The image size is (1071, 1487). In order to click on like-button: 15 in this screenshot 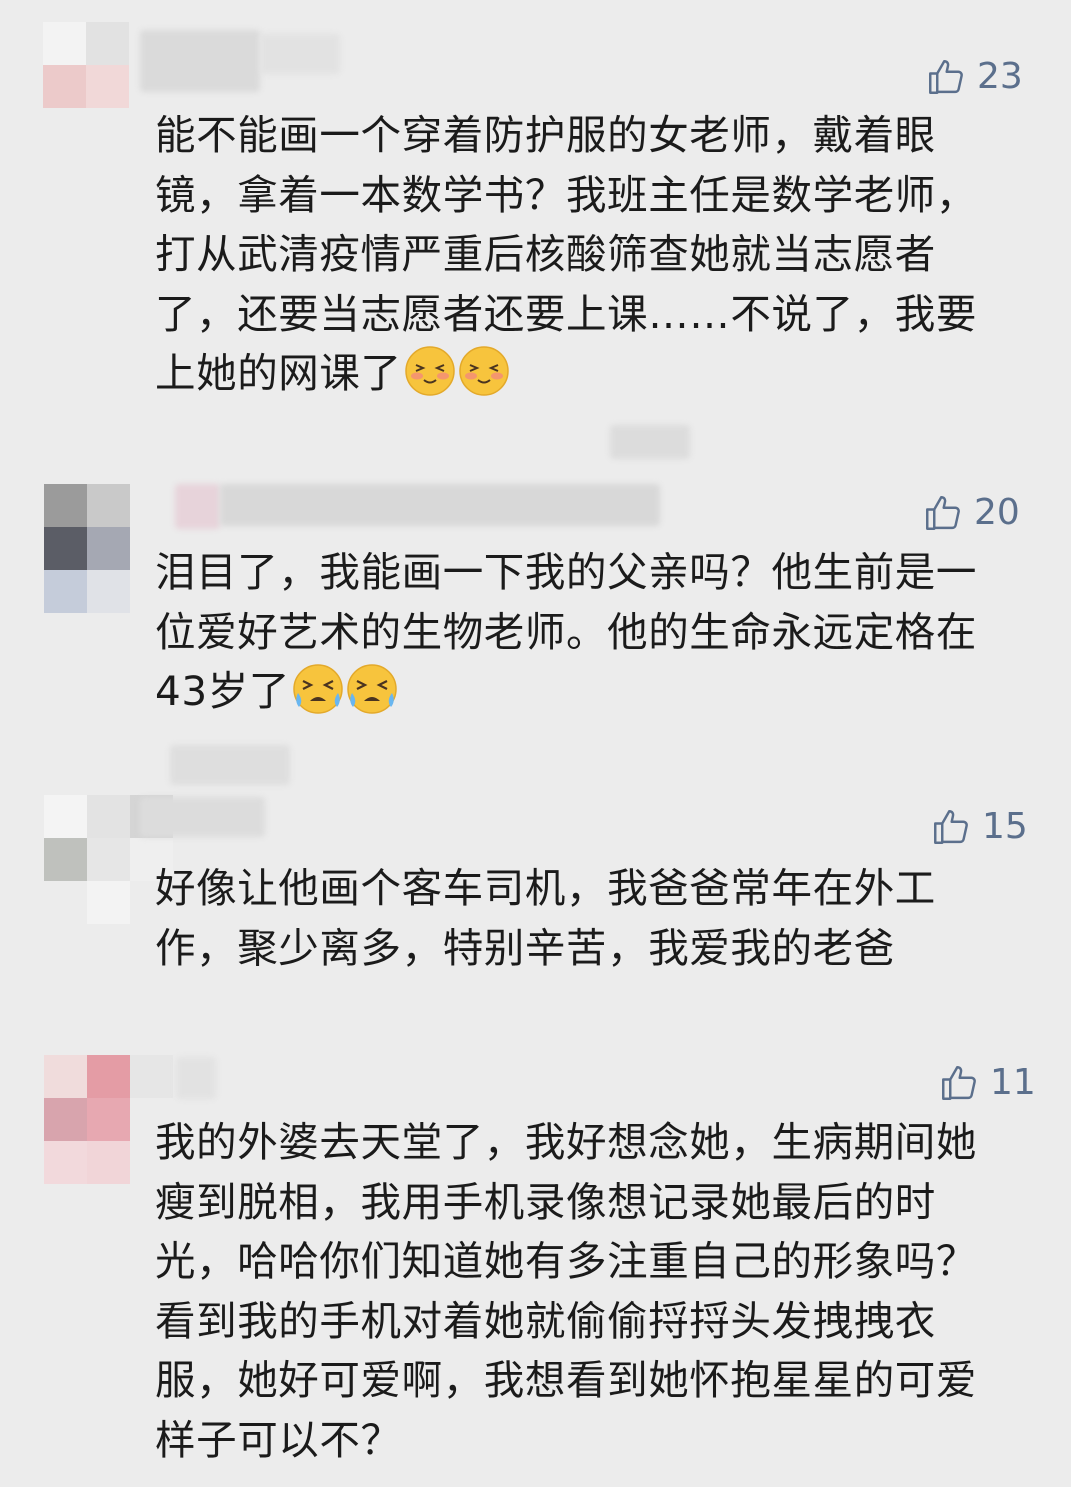, I will do `click(979, 827)`.